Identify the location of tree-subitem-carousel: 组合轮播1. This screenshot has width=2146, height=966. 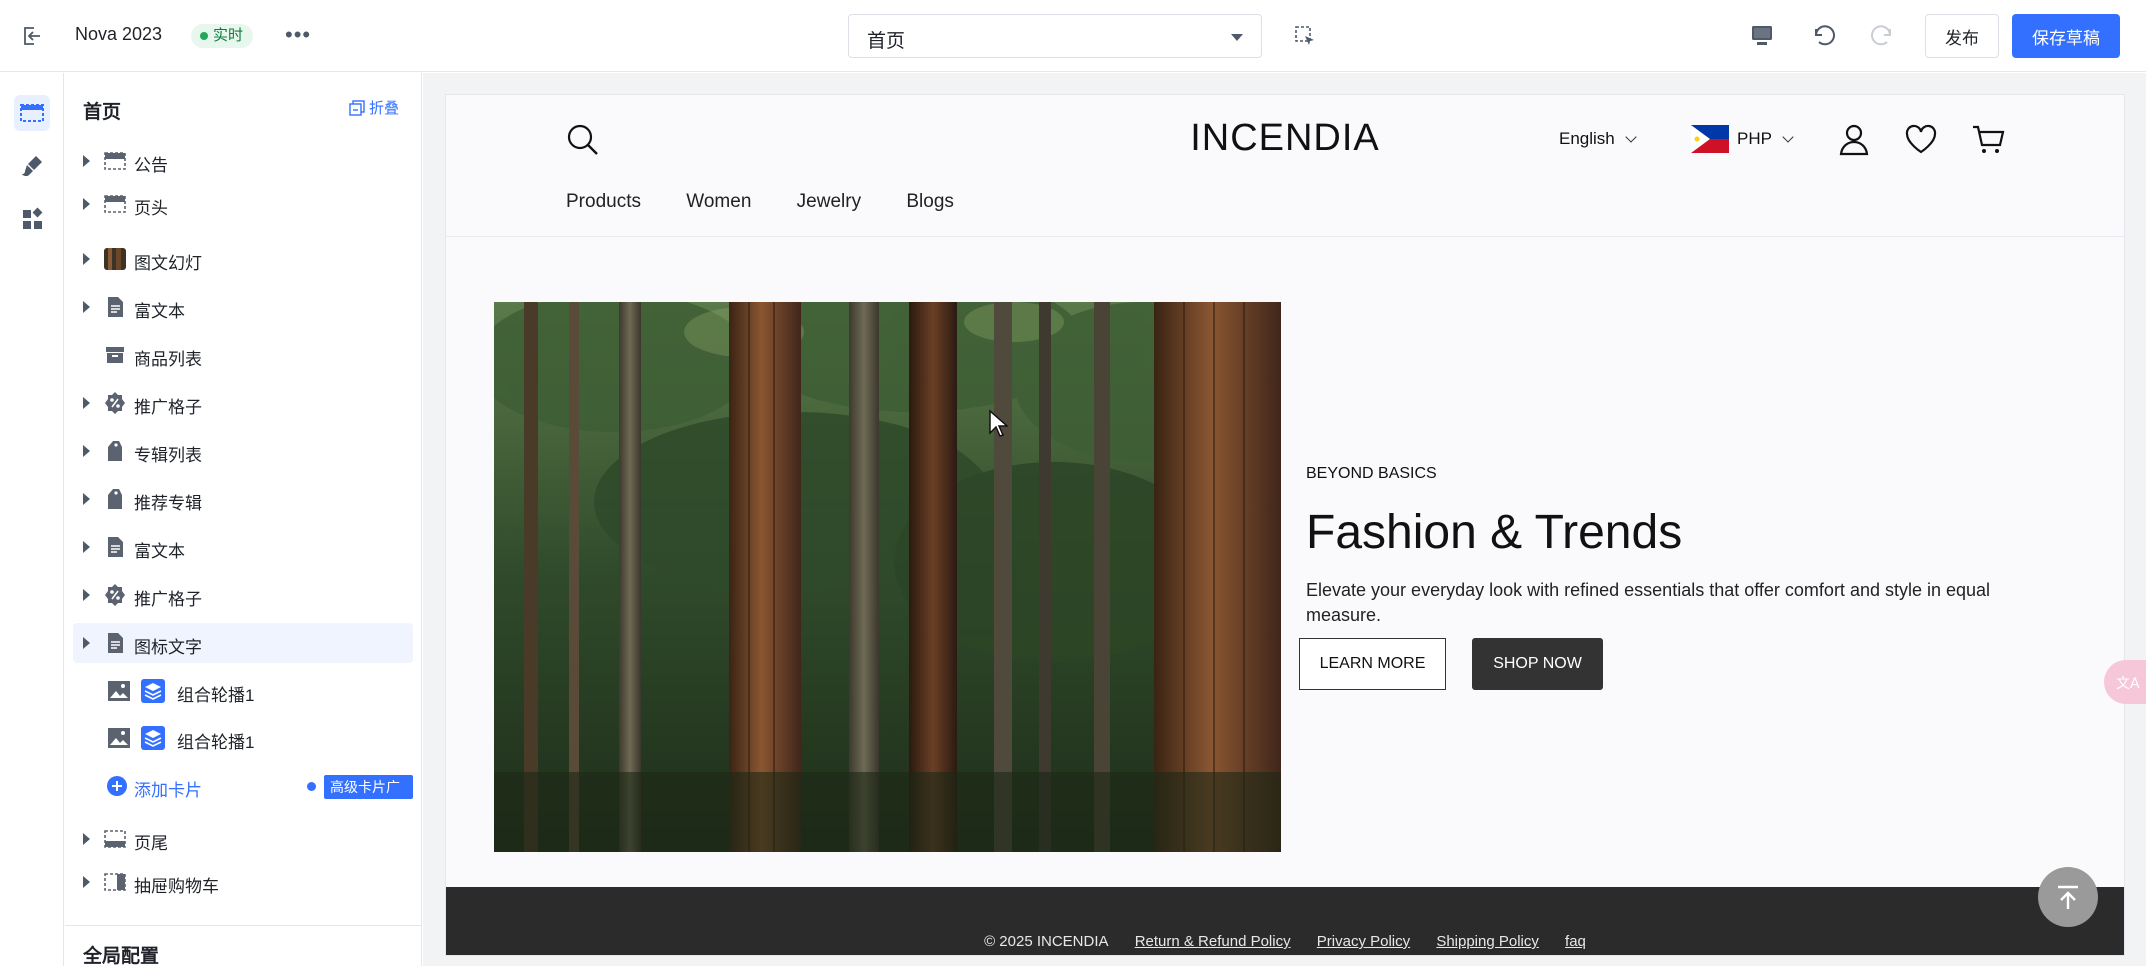
(243, 691).